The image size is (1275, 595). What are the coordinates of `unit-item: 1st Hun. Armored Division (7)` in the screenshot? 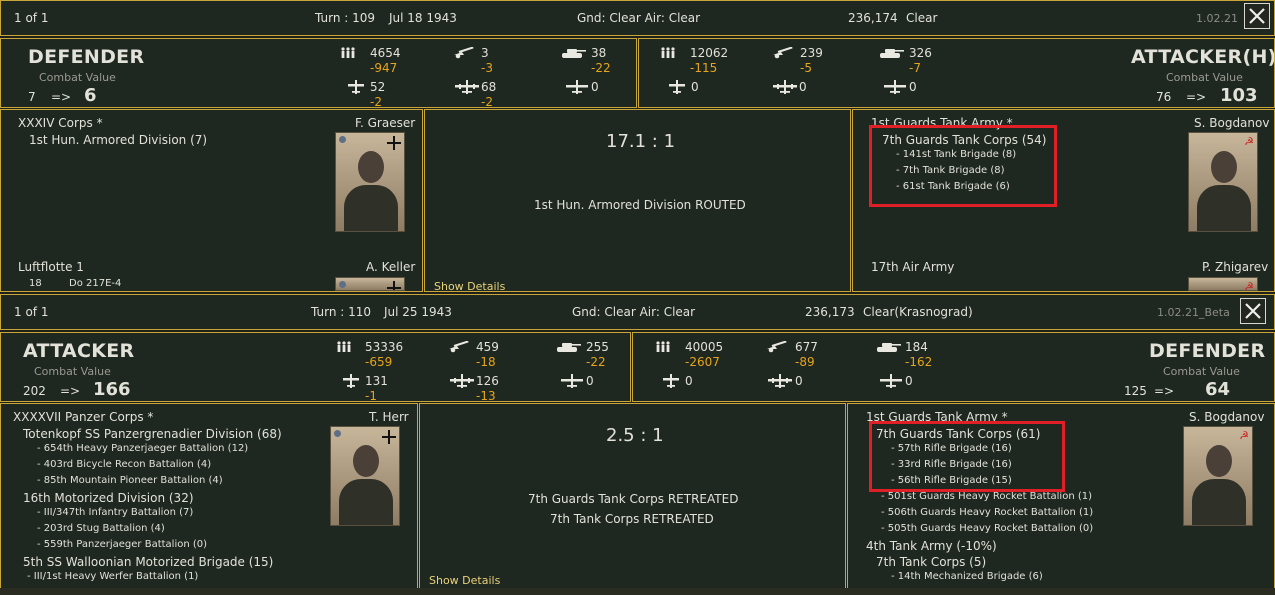 It's located at (118, 140).